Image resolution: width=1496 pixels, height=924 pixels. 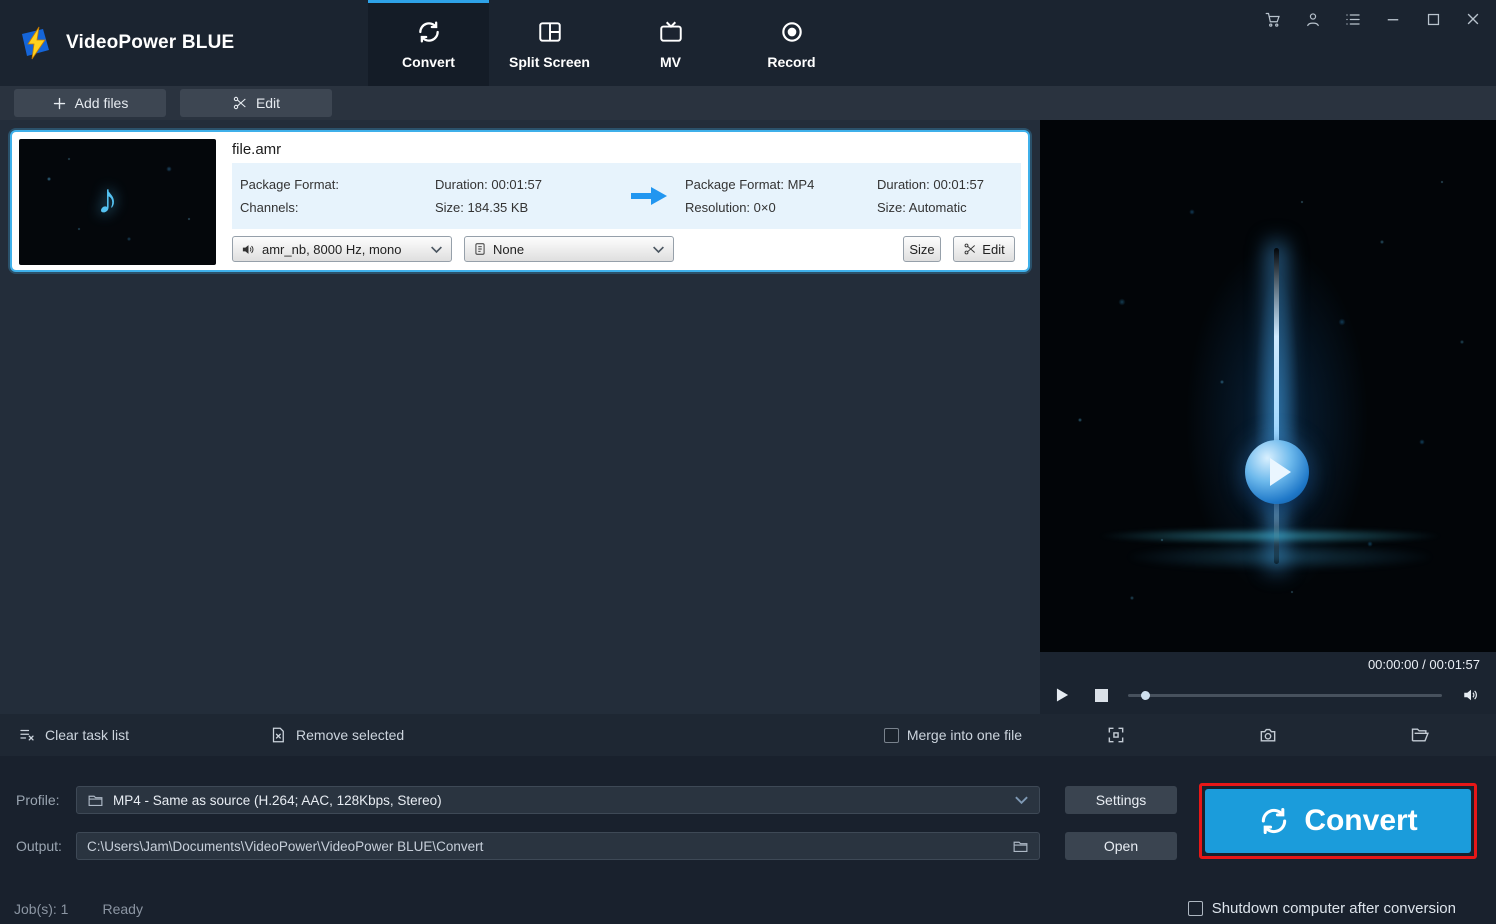 I want to click on edit-button: Edit, so click(x=256, y=103).